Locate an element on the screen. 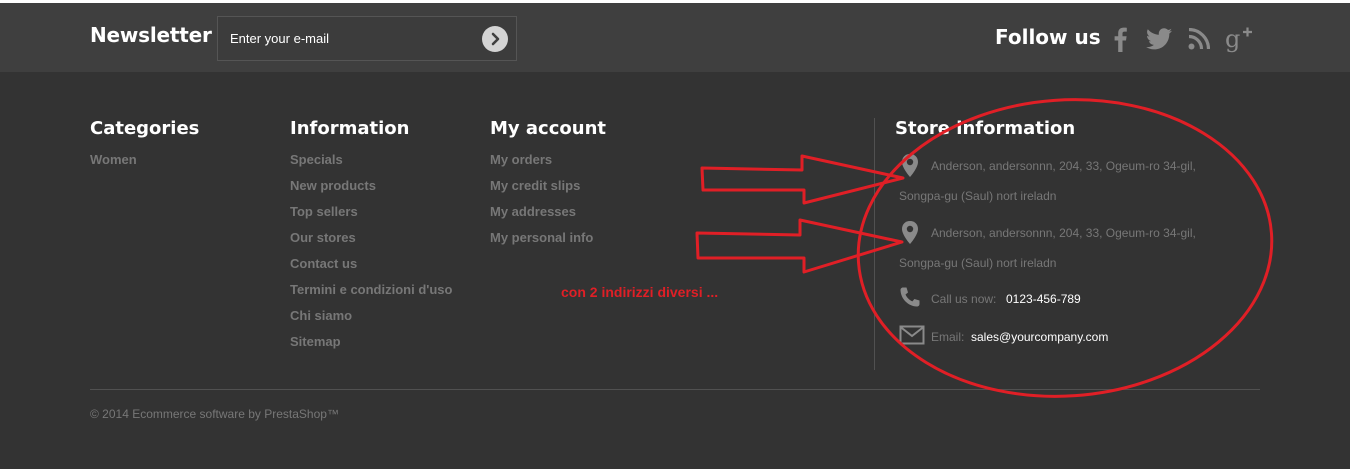 The height and width of the screenshot is (469, 1350). information-title: Information is located at coordinates (350, 128).